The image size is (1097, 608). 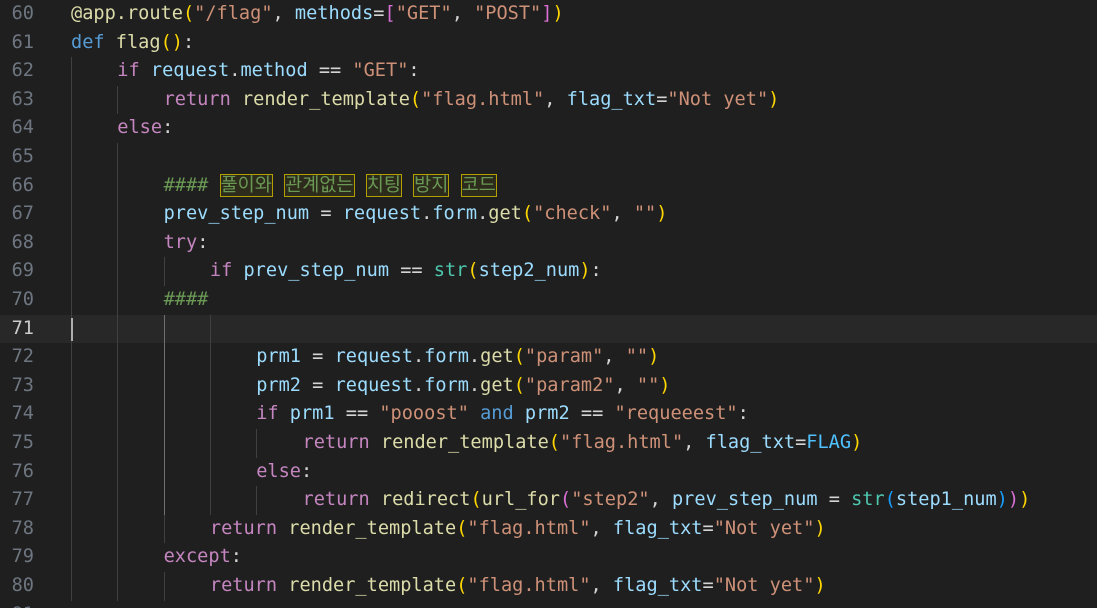 I want to click on code-token: get, so click(x=497, y=357).